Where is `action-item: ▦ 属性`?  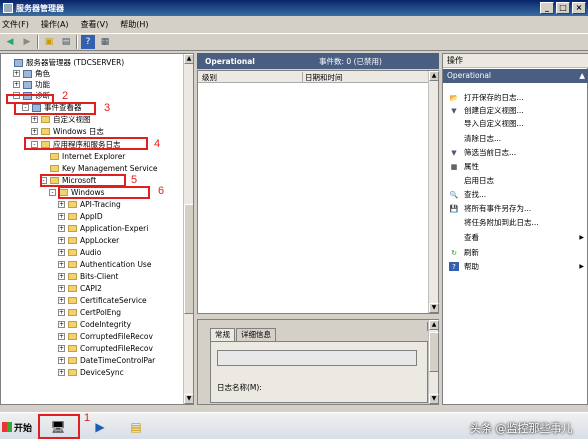 action-item: ▦ 属性 is located at coordinates (515, 166).